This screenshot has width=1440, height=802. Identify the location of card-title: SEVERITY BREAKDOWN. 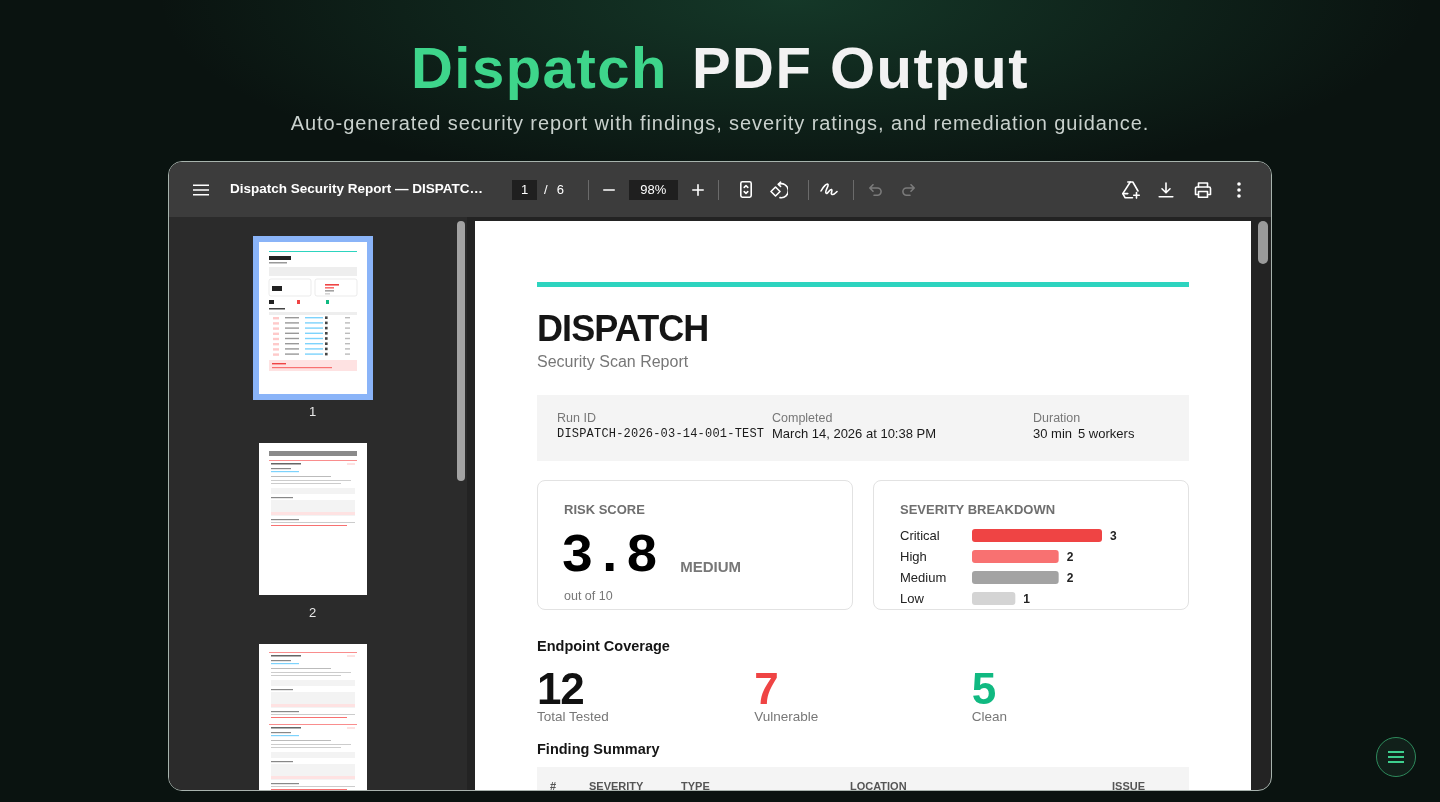
(978, 510).